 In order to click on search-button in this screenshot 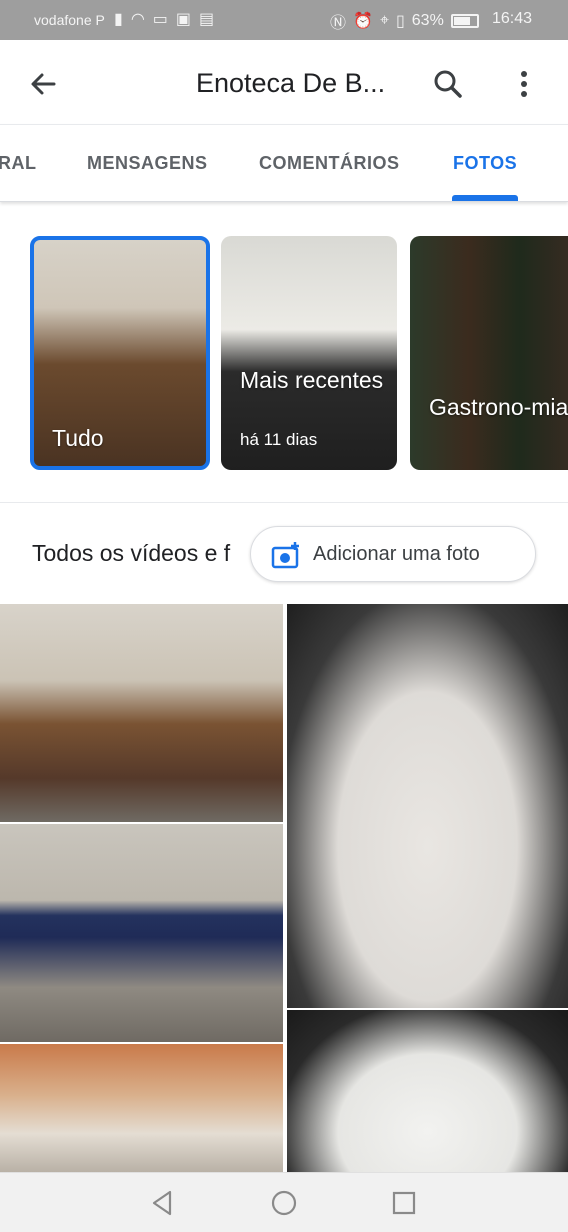, I will do `click(448, 84)`.